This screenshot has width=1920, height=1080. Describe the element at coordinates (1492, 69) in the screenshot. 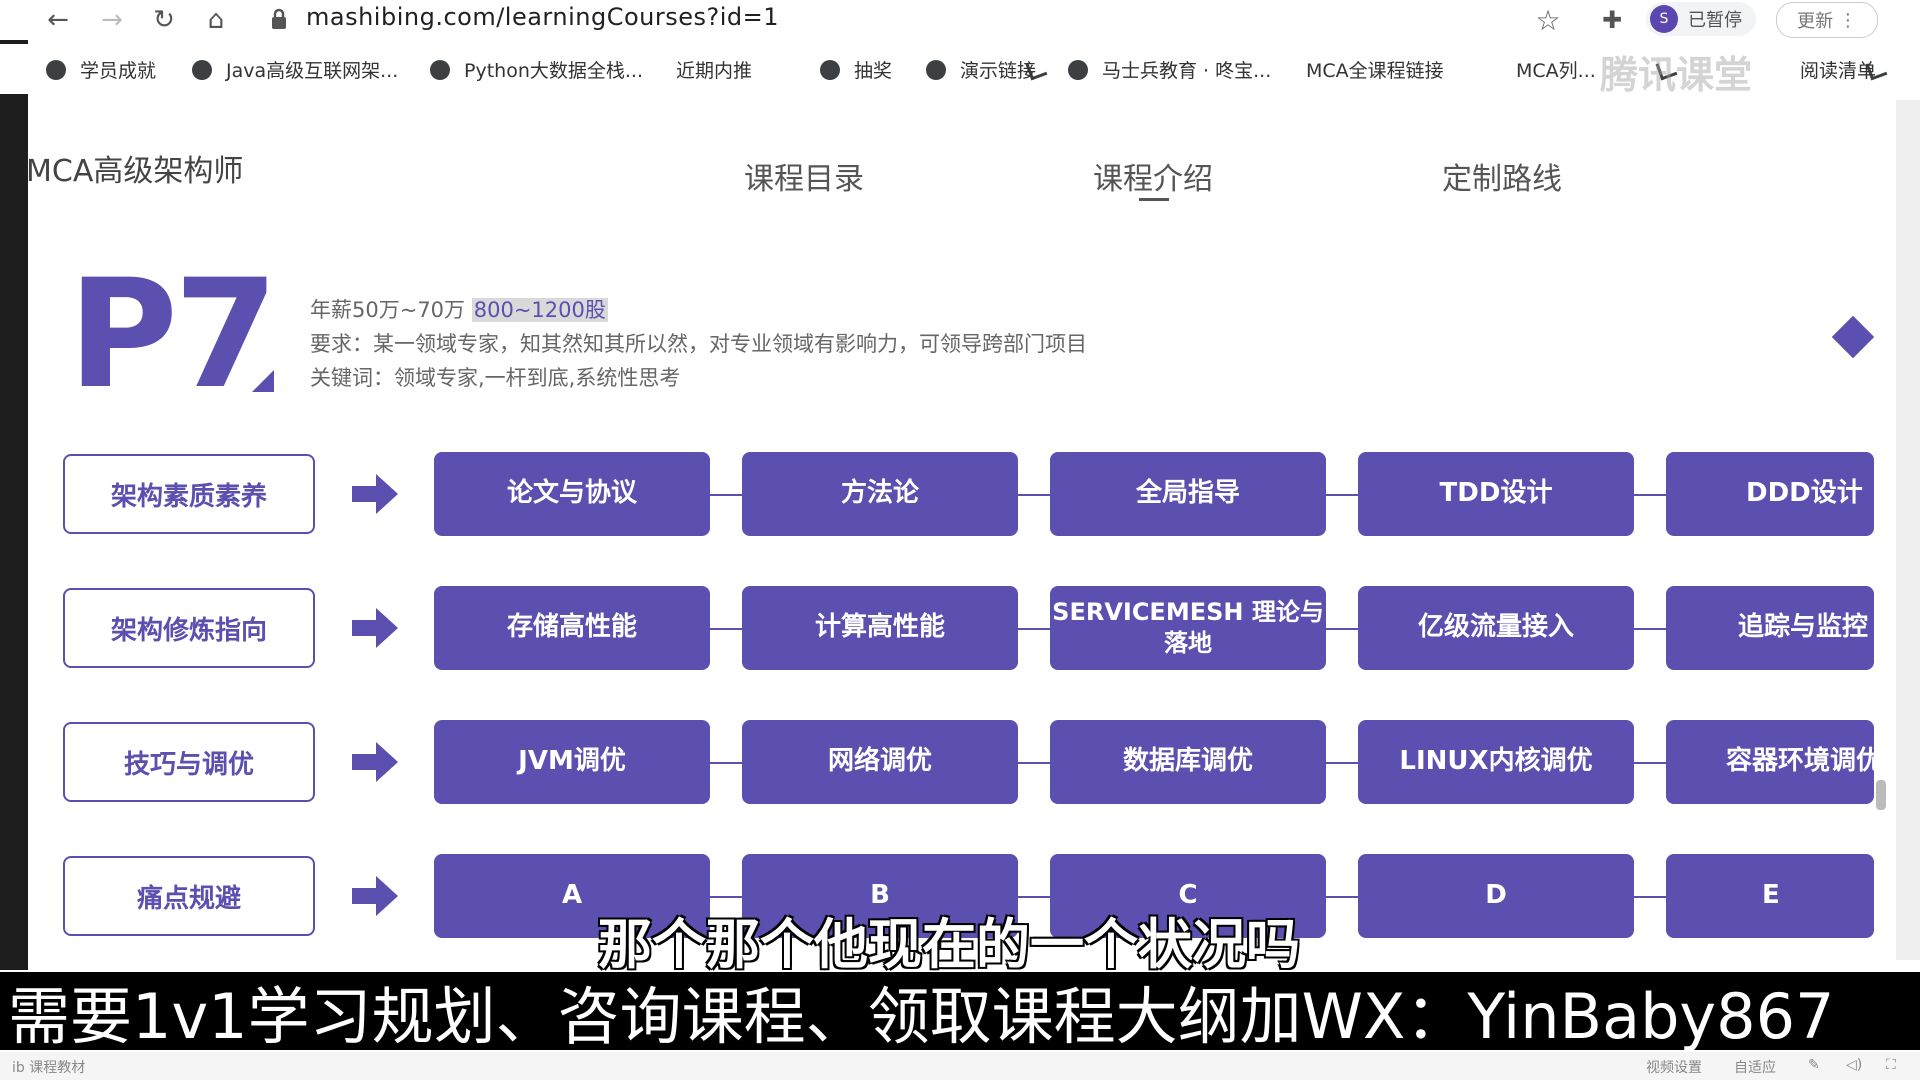

I see `bookmark-item: MCA全课程链接` at that location.